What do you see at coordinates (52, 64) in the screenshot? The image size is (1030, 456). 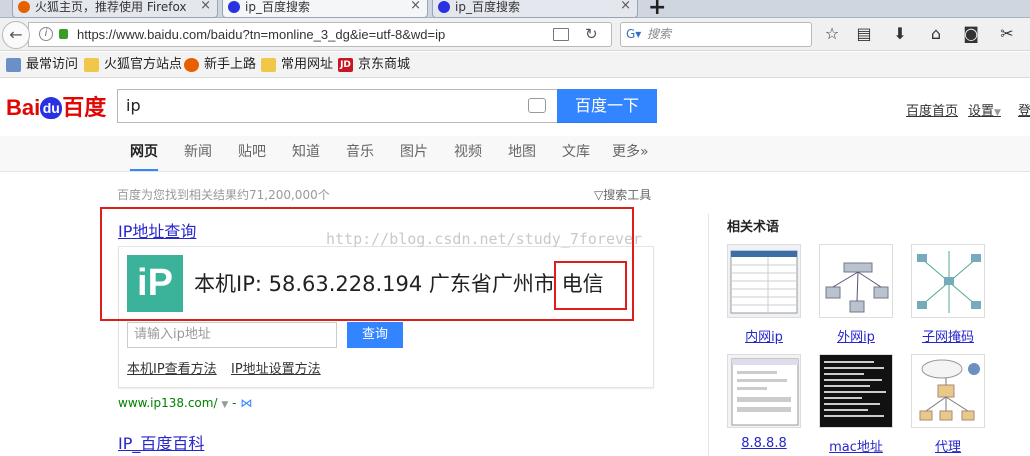 I see `bookmark-label: 最常访问` at bounding box center [52, 64].